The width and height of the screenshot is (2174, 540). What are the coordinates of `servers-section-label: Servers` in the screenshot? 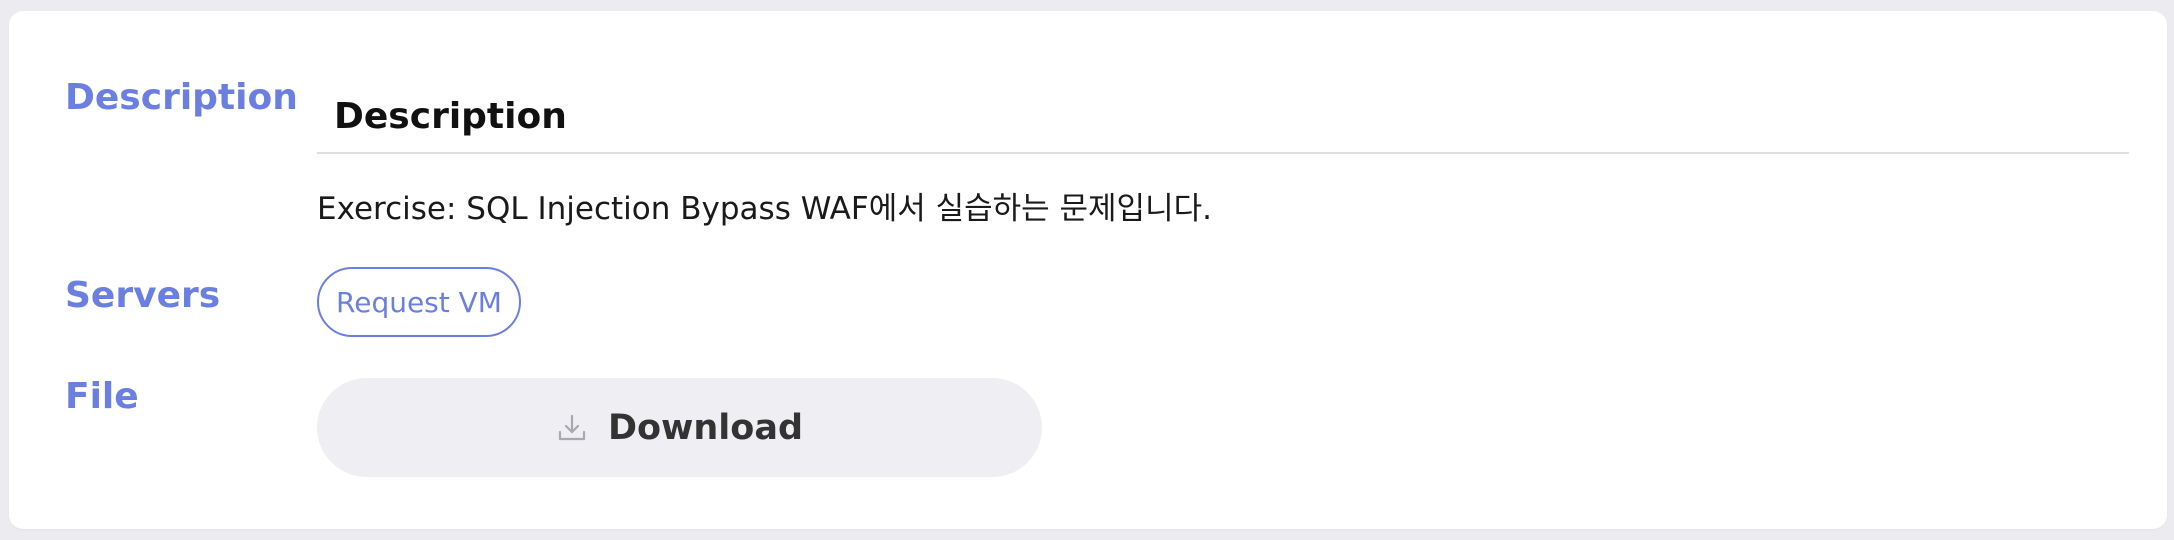 It's located at (143, 295).